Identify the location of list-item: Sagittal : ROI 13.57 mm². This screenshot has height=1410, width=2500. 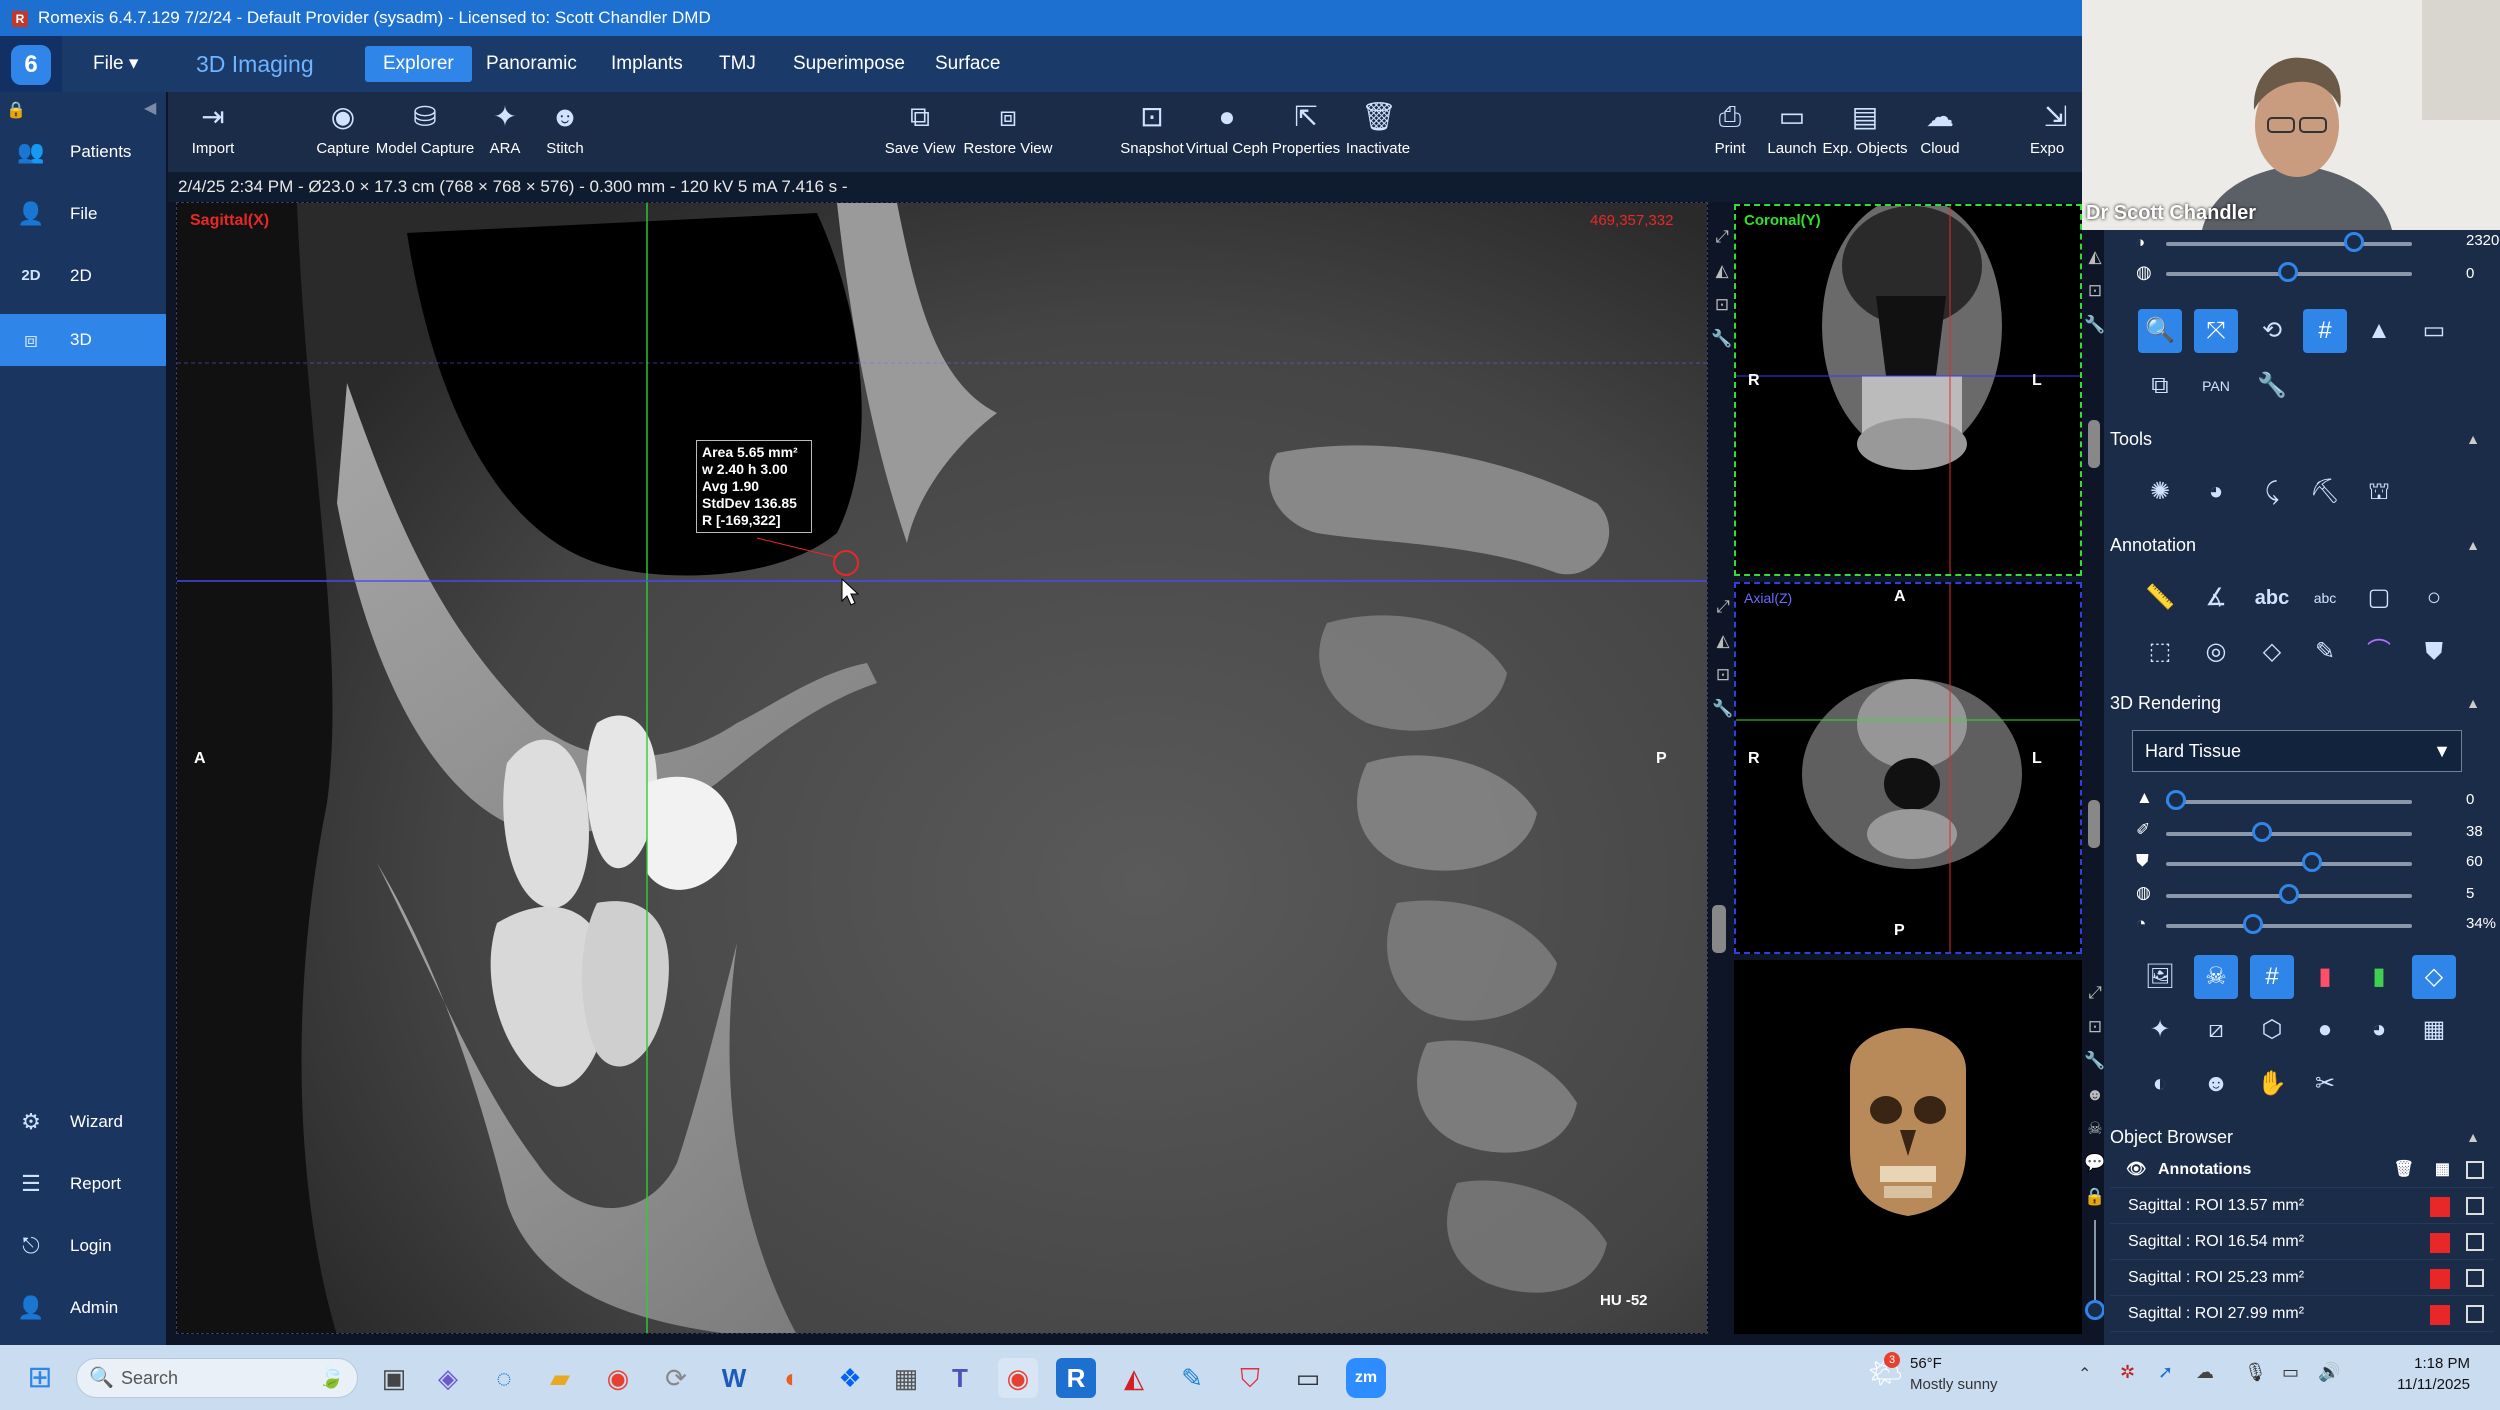
(2302, 1206).